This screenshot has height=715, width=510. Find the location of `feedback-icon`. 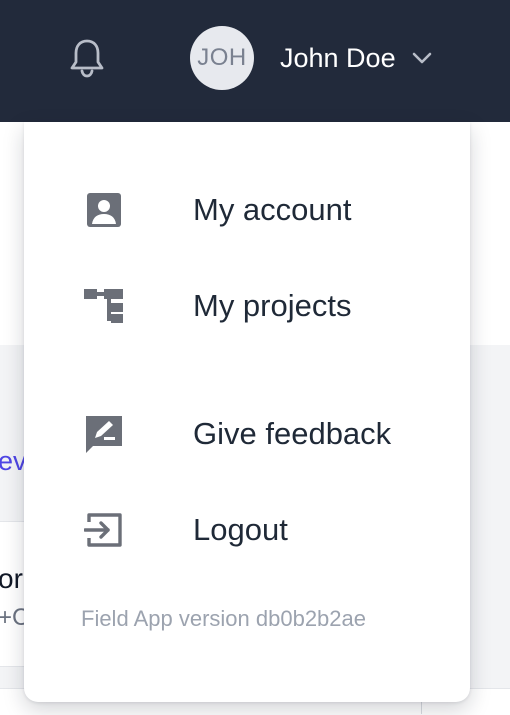

feedback-icon is located at coordinates (104, 434).